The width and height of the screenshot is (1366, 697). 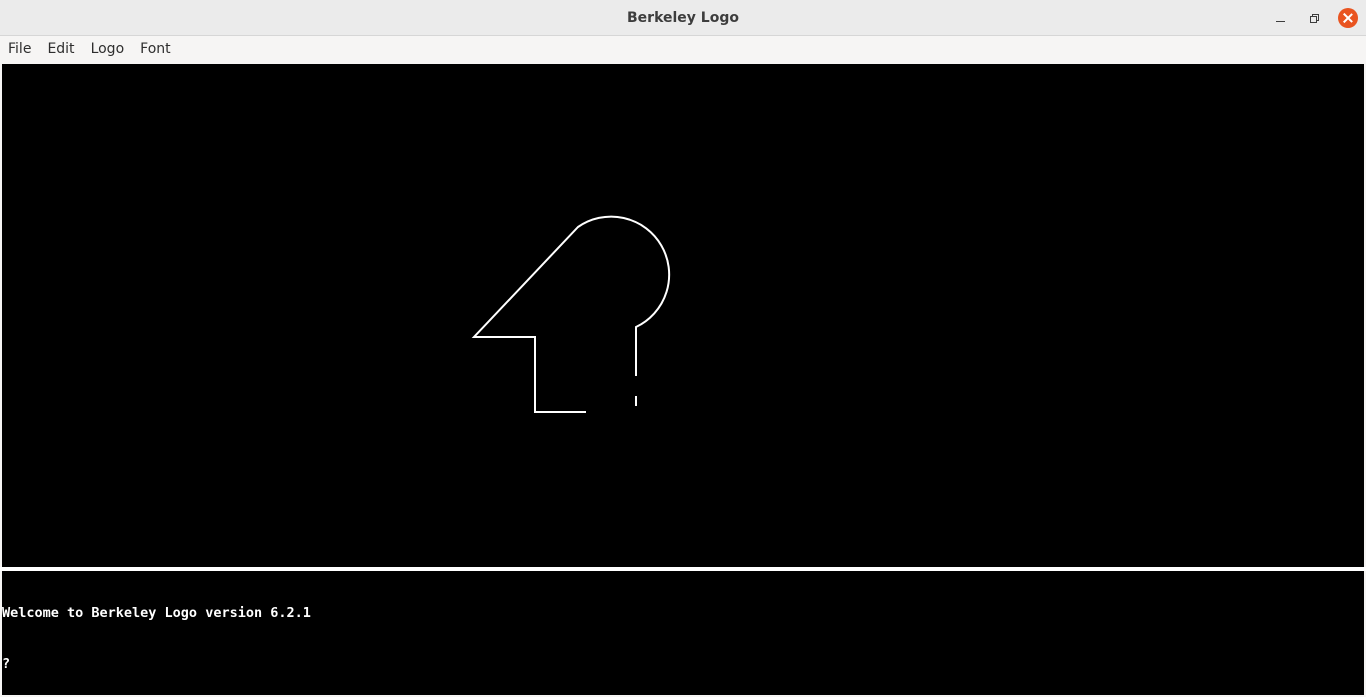 I want to click on restore-button, so click(x=1314, y=18).